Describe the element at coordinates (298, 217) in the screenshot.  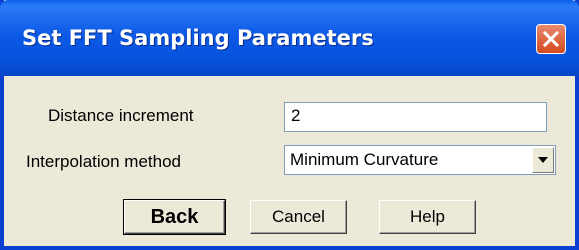
I see `cancel-button: Cancel` at that location.